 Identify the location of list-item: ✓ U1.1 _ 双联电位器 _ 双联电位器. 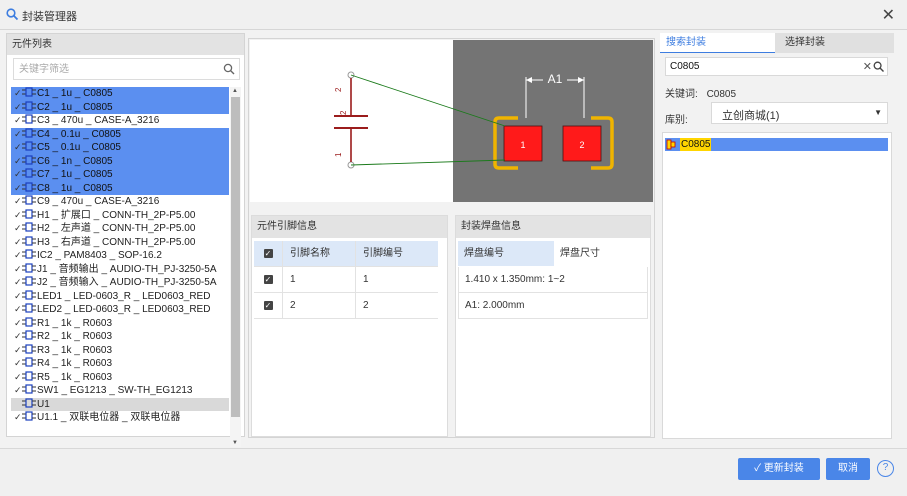
(120, 418).